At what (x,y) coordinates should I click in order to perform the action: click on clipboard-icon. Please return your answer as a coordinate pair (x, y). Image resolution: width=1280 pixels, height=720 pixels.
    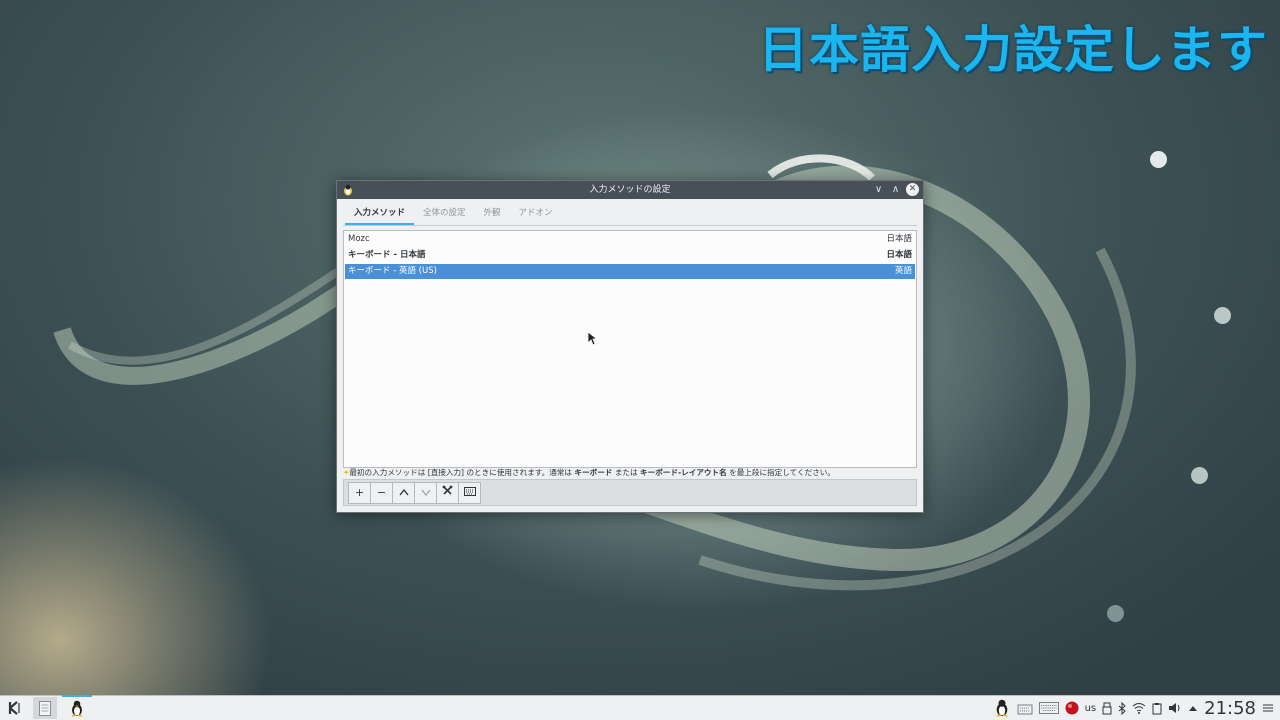
    Looking at the image, I should click on (1157, 708).